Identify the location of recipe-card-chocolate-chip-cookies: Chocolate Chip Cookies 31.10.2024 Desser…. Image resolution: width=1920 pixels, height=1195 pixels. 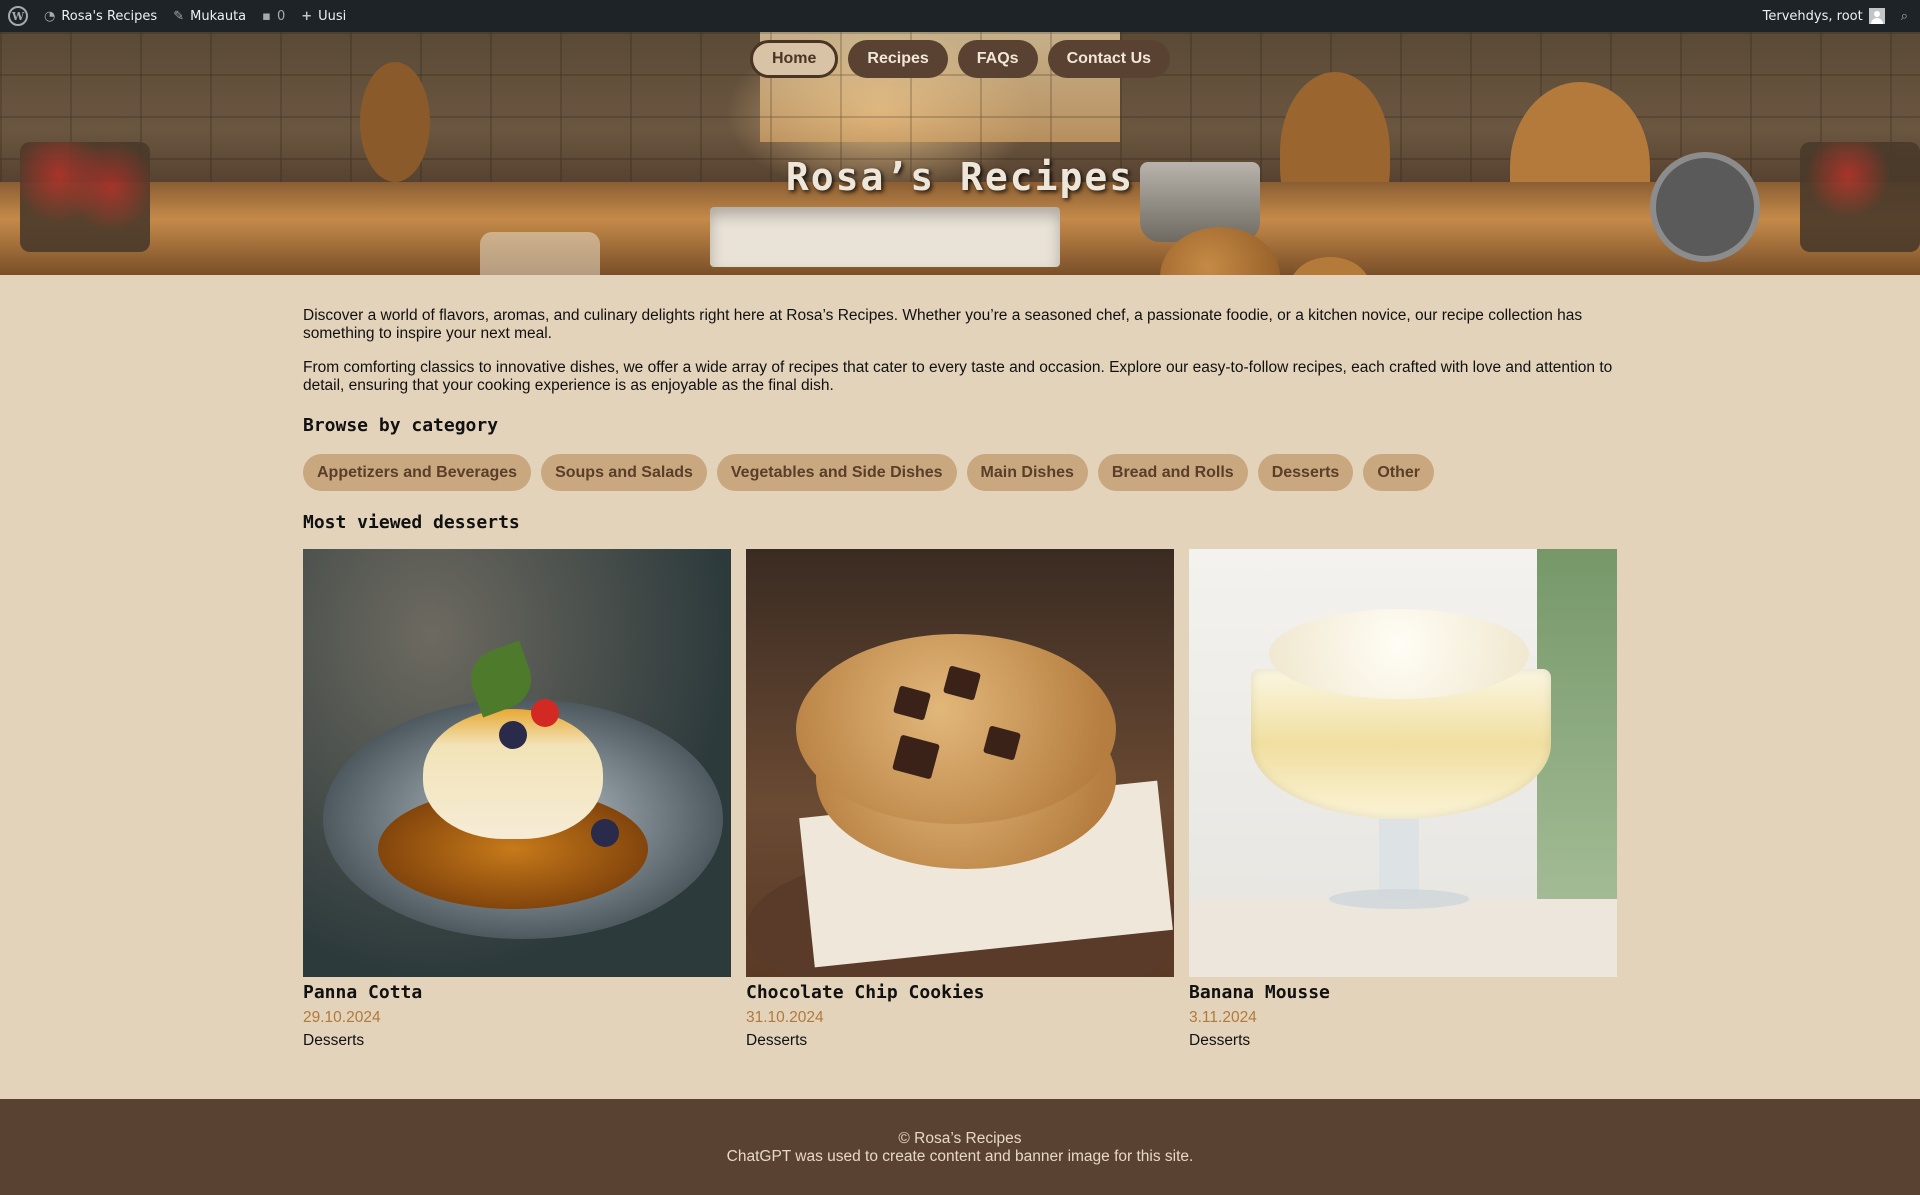
(960, 799).